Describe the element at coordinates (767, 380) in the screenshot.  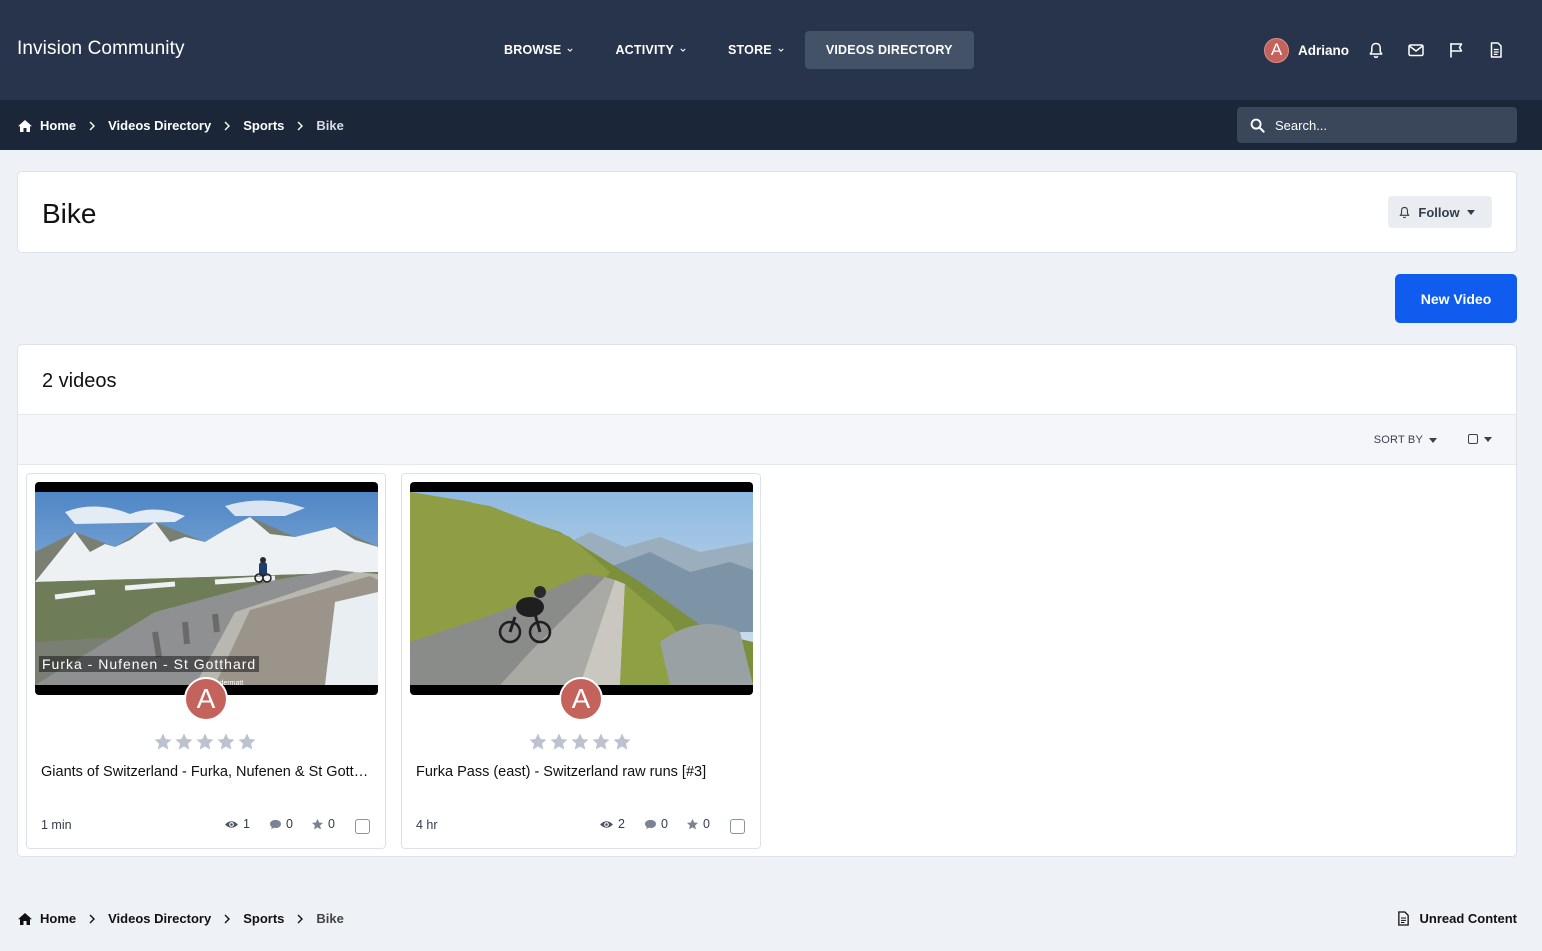
I see `listing-header: 2 videos` at that location.